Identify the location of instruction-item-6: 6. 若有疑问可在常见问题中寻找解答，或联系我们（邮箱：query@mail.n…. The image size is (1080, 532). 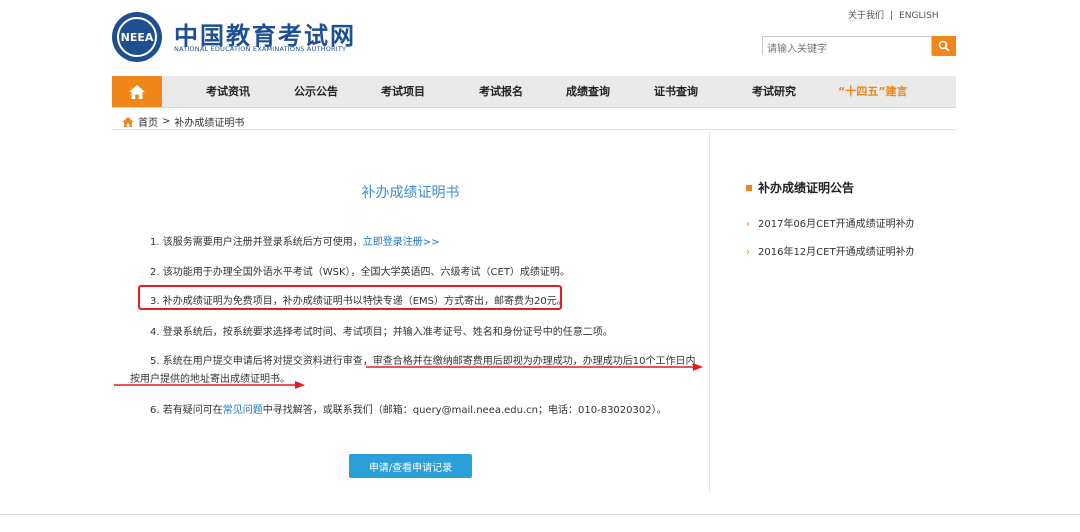
(408, 408).